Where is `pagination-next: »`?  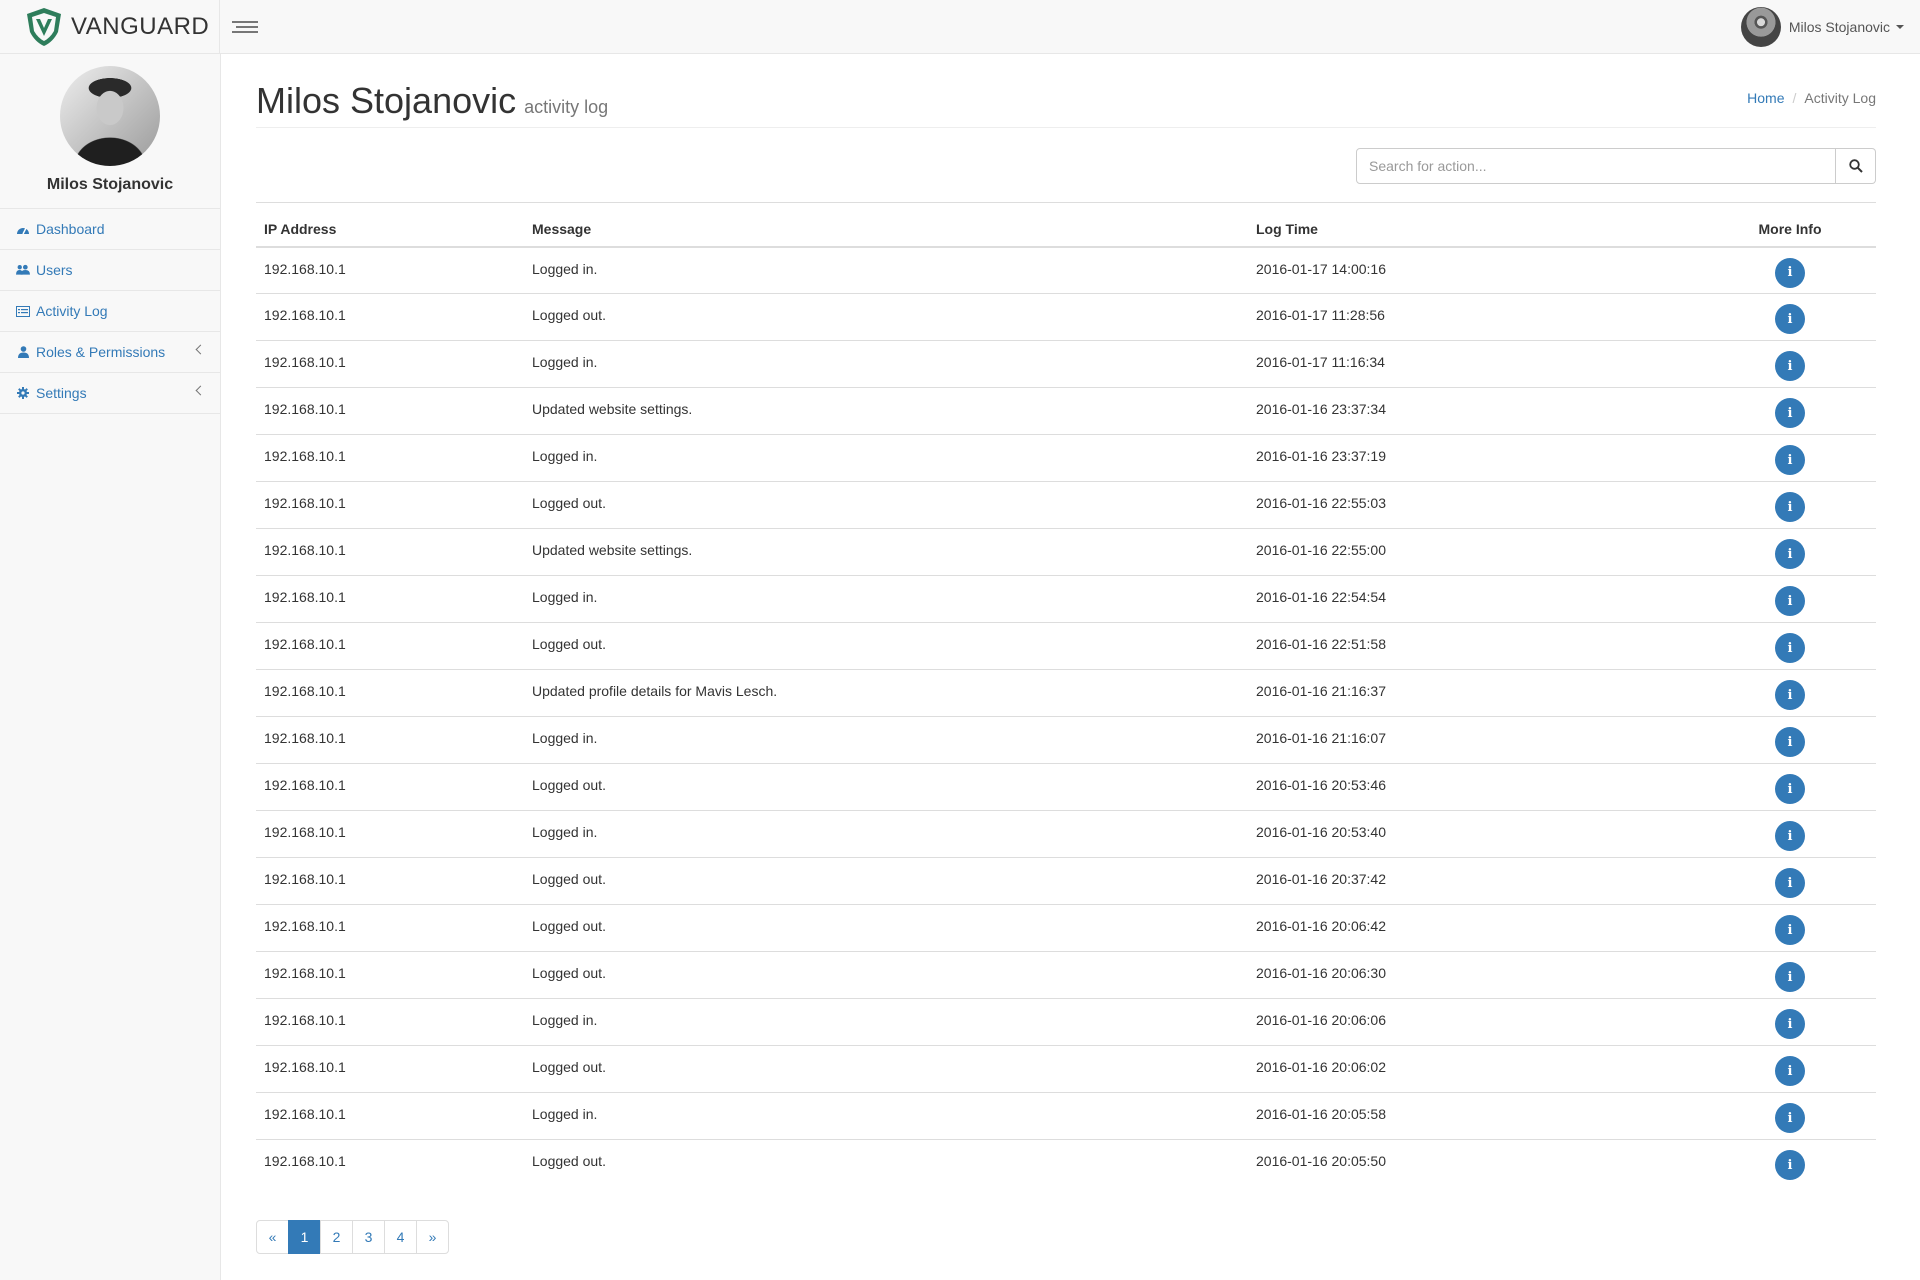 pagination-next: » is located at coordinates (432, 1237).